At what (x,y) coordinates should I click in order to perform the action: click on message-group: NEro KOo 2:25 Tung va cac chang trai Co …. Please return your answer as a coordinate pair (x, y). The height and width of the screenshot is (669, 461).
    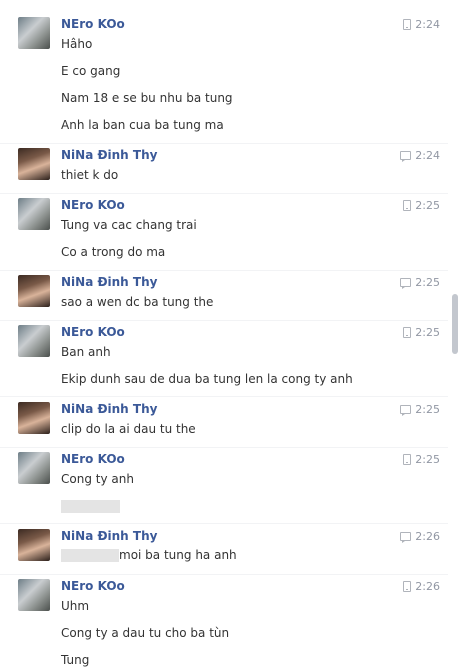
    Looking at the image, I should click on (220, 231).